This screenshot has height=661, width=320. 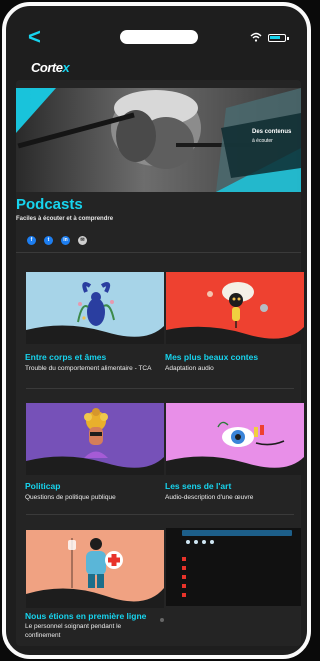 What do you see at coordinates (70, 497) in the screenshot?
I see `podcast-desc-3: Questions de politique publique` at bounding box center [70, 497].